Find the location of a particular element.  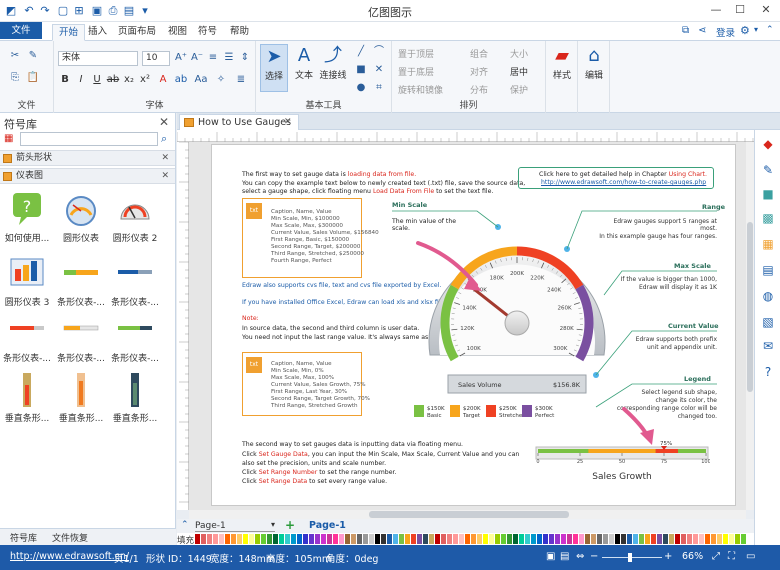

website-link: http://www.edrawsoft.cn/ is located at coordinates (69, 556).